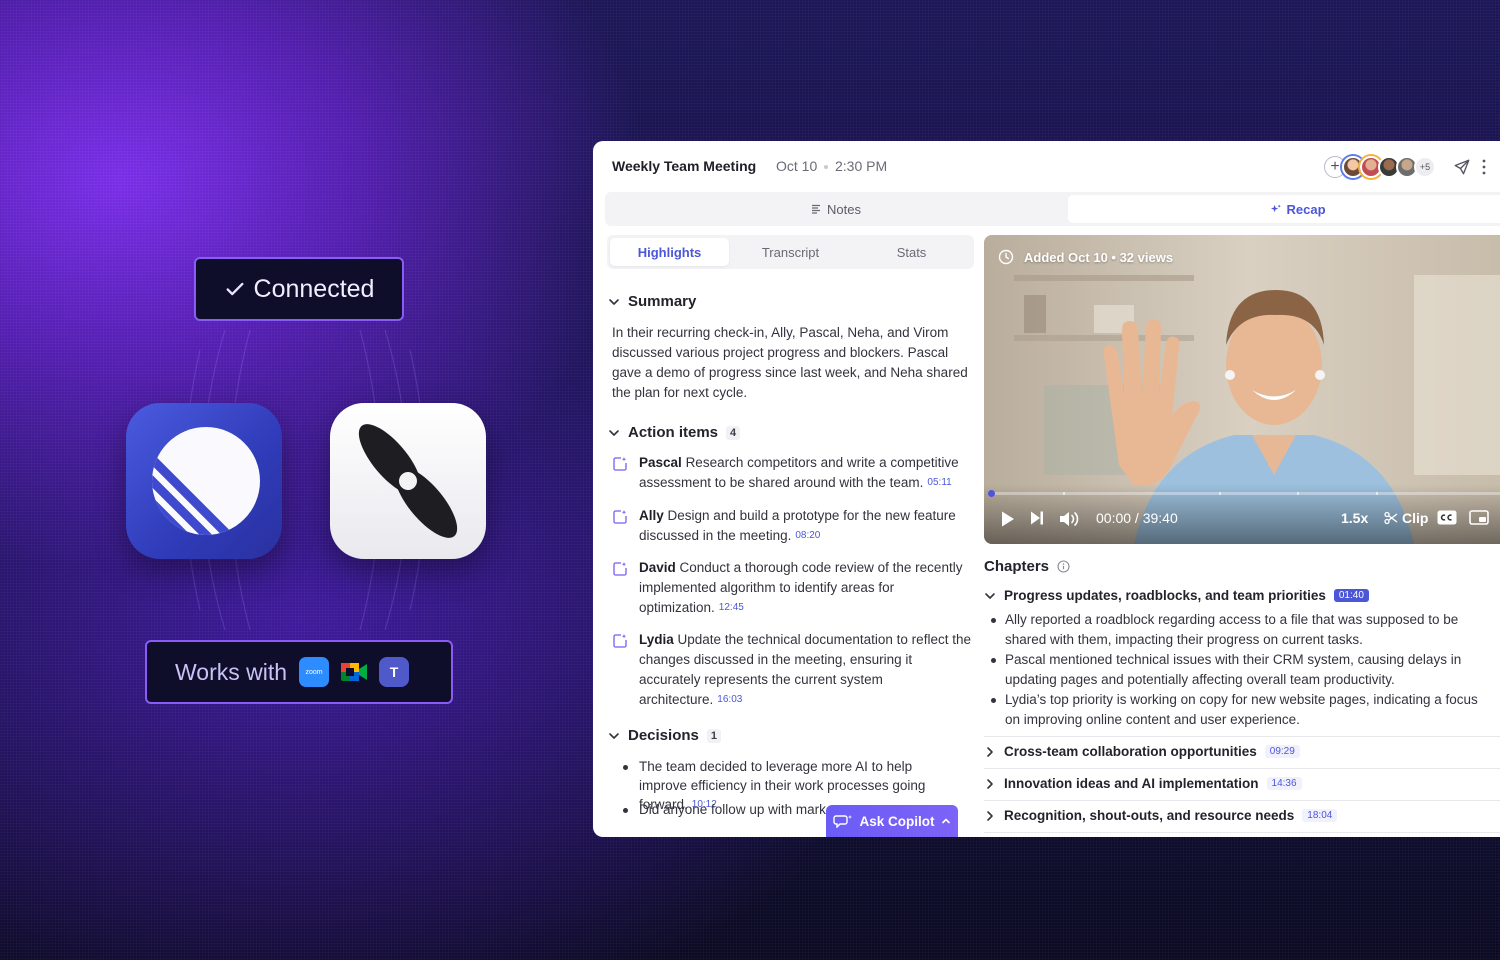 The width and height of the screenshot is (1500, 960). What do you see at coordinates (1406, 518) in the screenshot?
I see `clip-button: Clip` at bounding box center [1406, 518].